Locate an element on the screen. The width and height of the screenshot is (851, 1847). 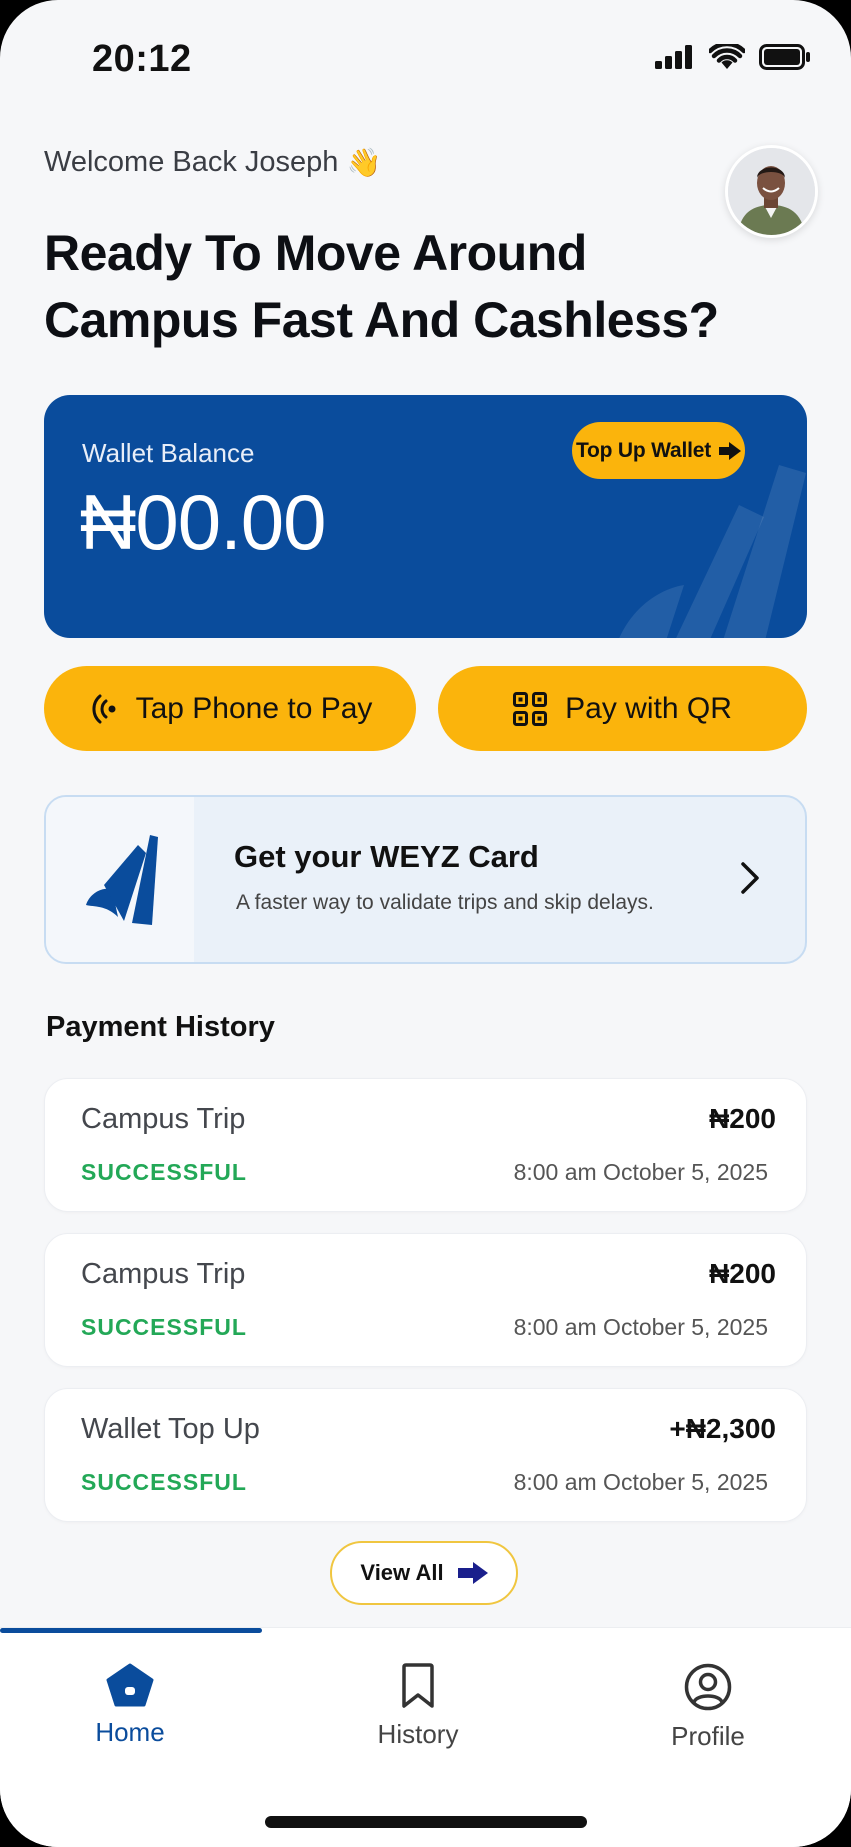
welcome-label: Welcome Back Joseph is located at coordinates (191, 162).